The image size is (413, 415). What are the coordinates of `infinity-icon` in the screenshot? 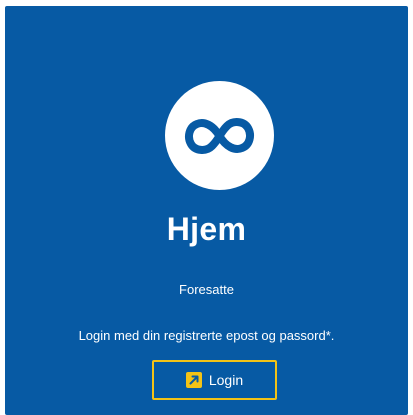 It's located at (219, 136).